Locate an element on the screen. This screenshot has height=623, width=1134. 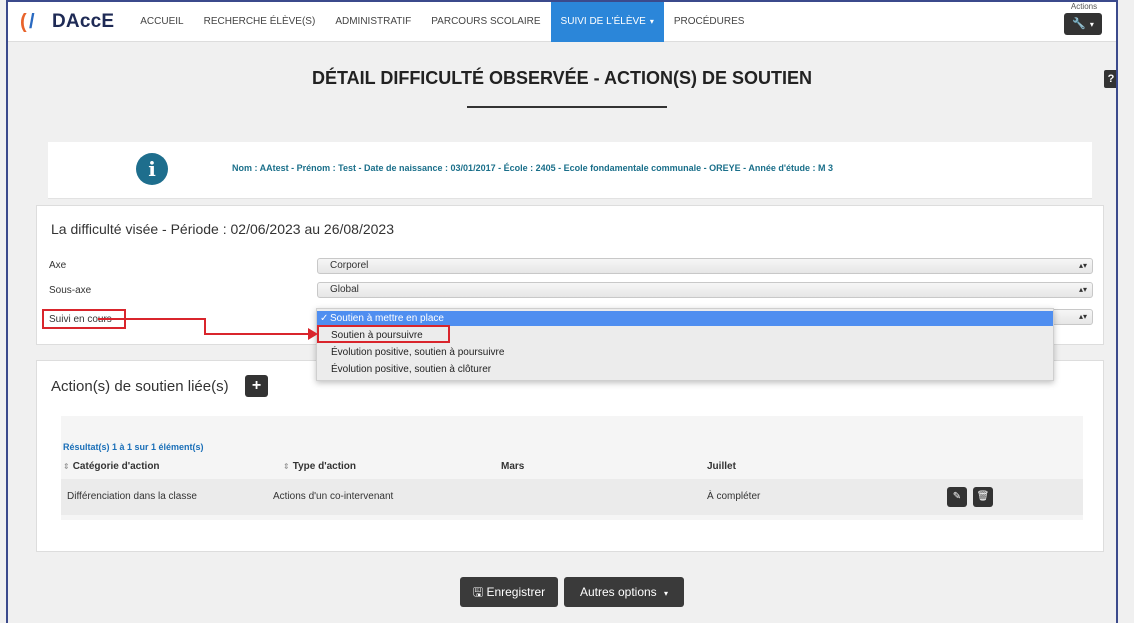
option-highlight is located at coordinates (383, 334).